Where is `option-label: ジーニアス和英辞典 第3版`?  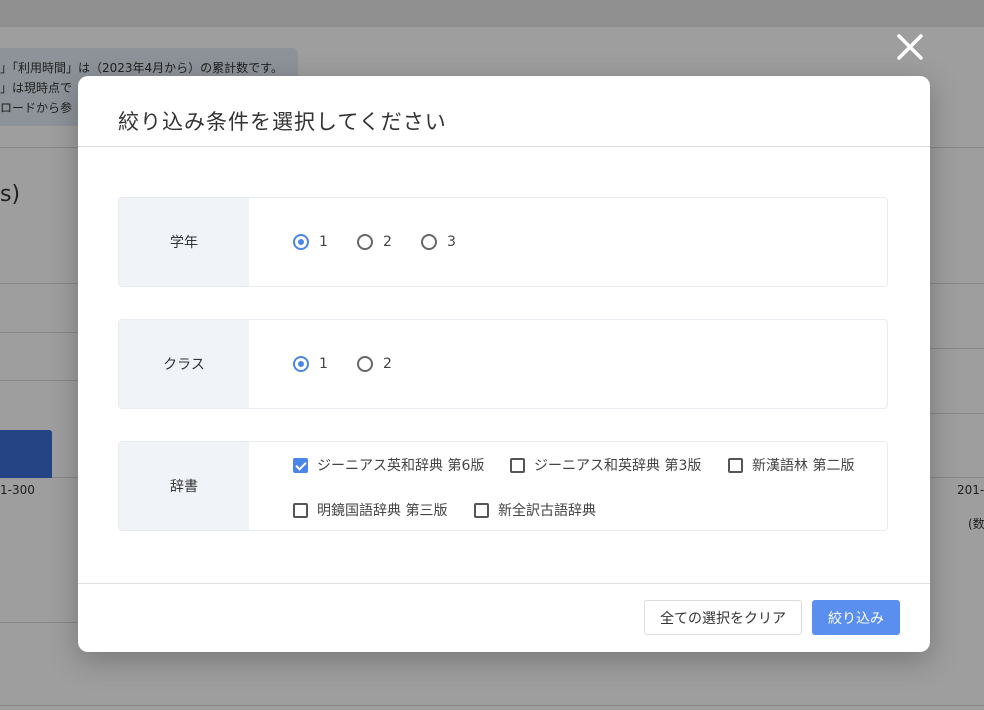
option-label: ジーニアス和英辞典 第3版 is located at coordinates (618, 466).